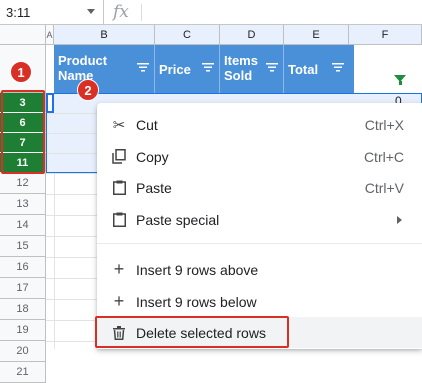  What do you see at coordinates (385, 35) in the screenshot?
I see `column-header-f: F` at bounding box center [385, 35].